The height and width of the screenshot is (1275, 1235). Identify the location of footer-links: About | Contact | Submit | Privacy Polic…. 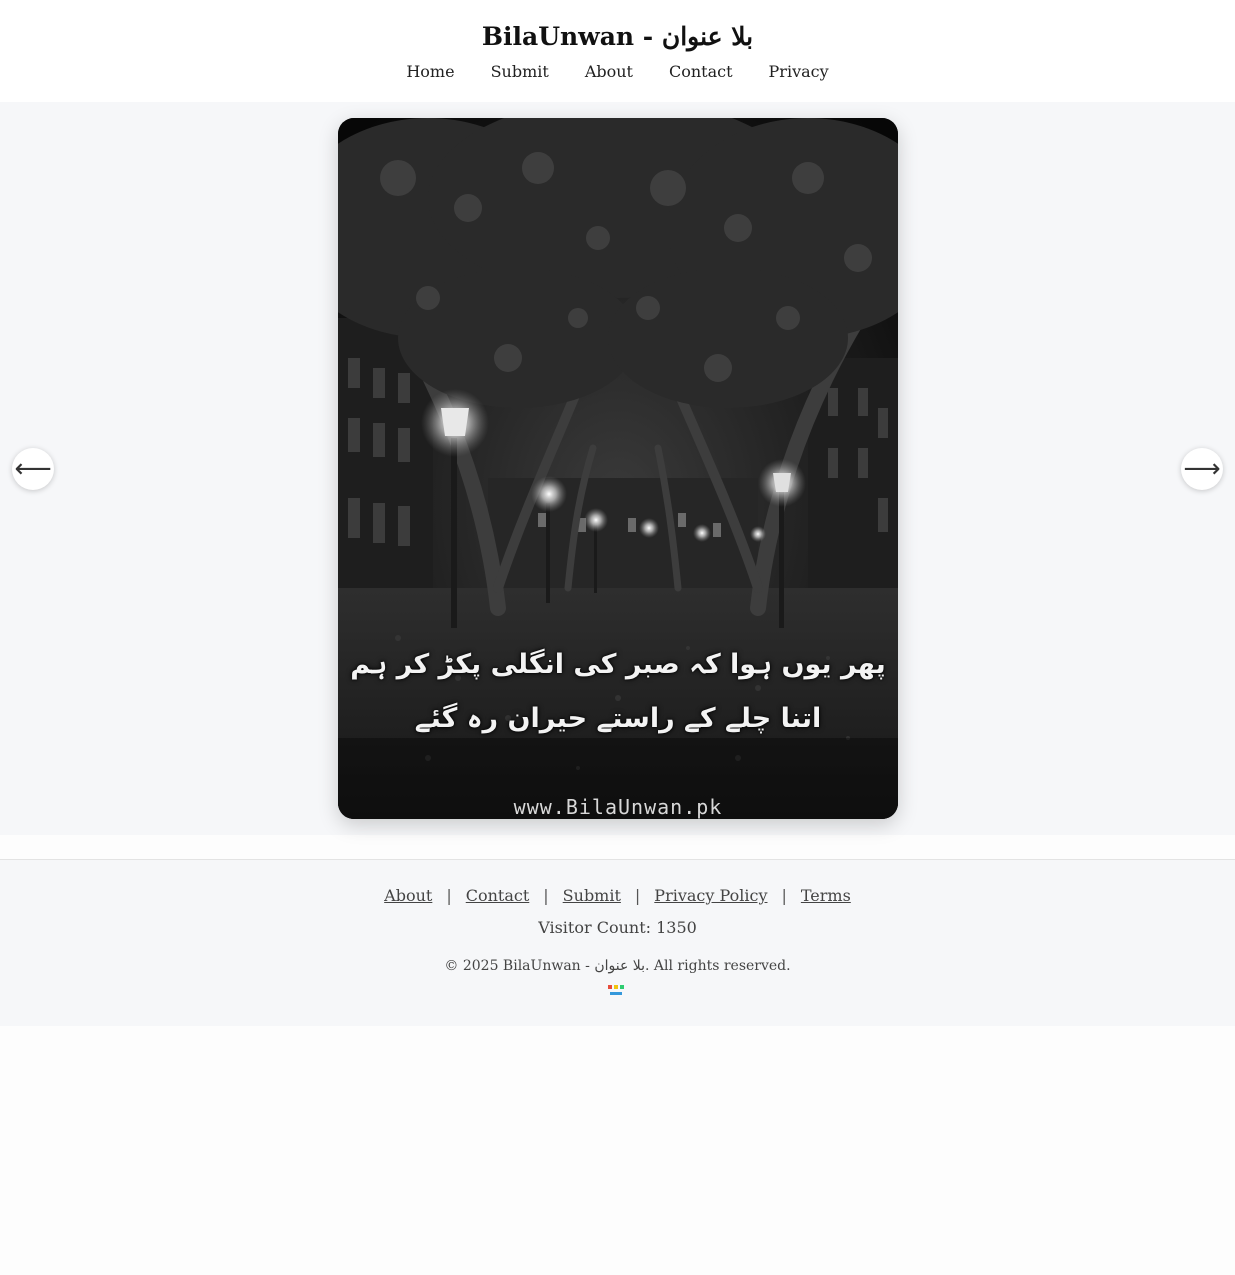
(617, 895).